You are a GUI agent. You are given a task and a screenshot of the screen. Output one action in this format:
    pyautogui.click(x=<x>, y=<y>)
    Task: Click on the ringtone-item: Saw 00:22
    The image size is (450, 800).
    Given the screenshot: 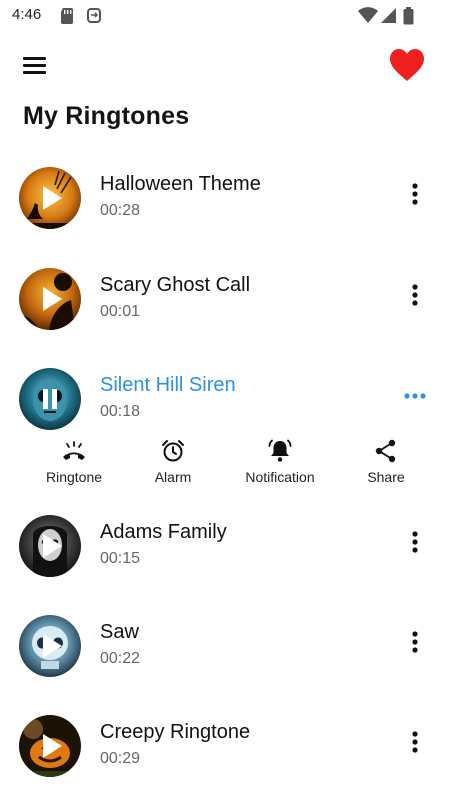 What is the action you would take?
    pyautogui.click(x=225, y=648)
    